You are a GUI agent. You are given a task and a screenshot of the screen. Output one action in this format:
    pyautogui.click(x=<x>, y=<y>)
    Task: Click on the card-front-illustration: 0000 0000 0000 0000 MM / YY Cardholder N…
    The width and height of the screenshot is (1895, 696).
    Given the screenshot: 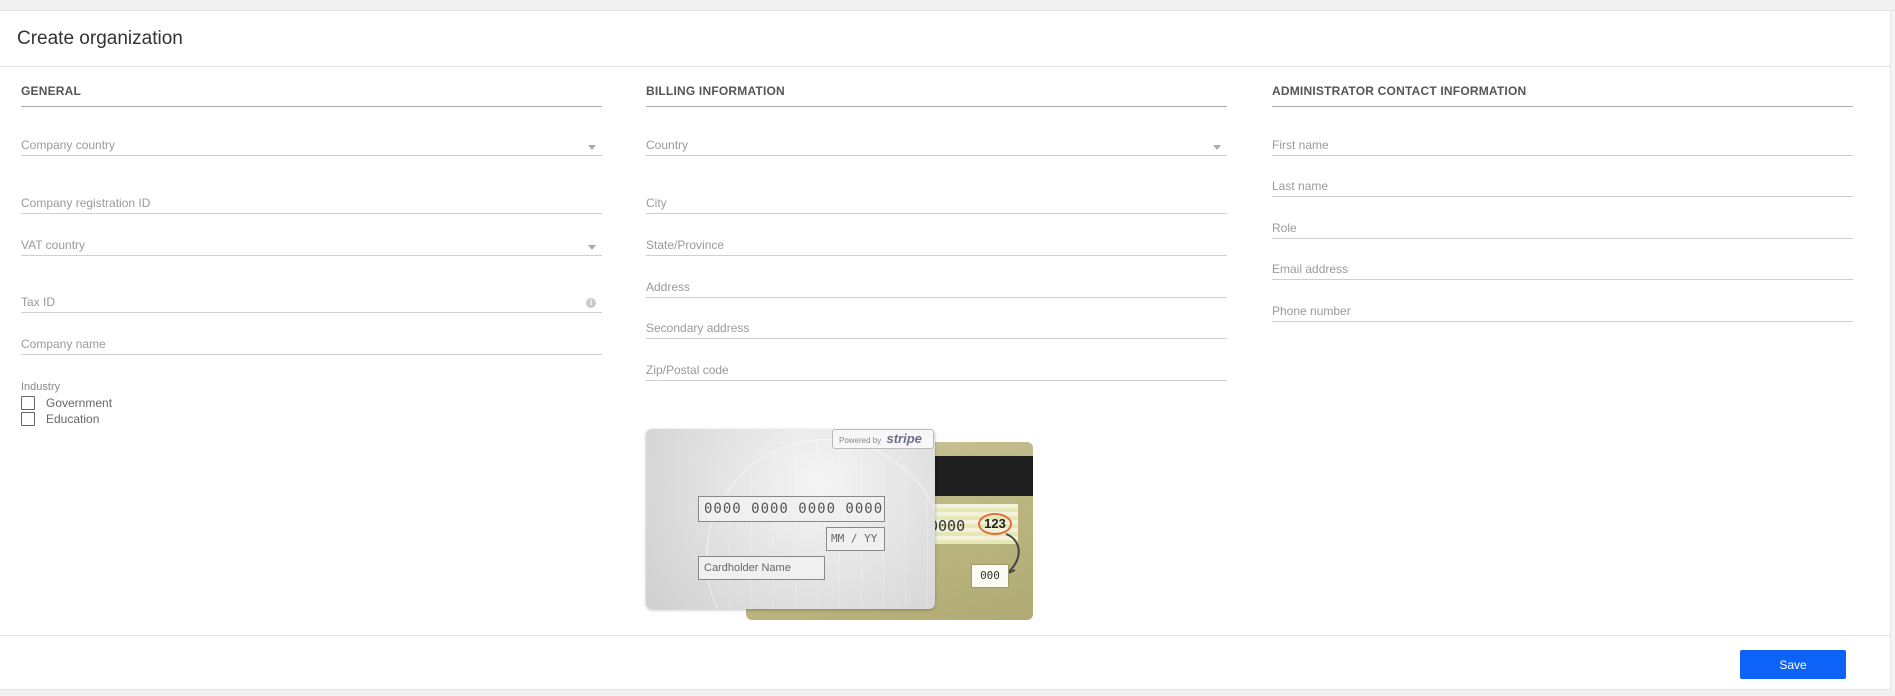 What is the action you would take?
    pyautogui.click(x=790, y=519)
    